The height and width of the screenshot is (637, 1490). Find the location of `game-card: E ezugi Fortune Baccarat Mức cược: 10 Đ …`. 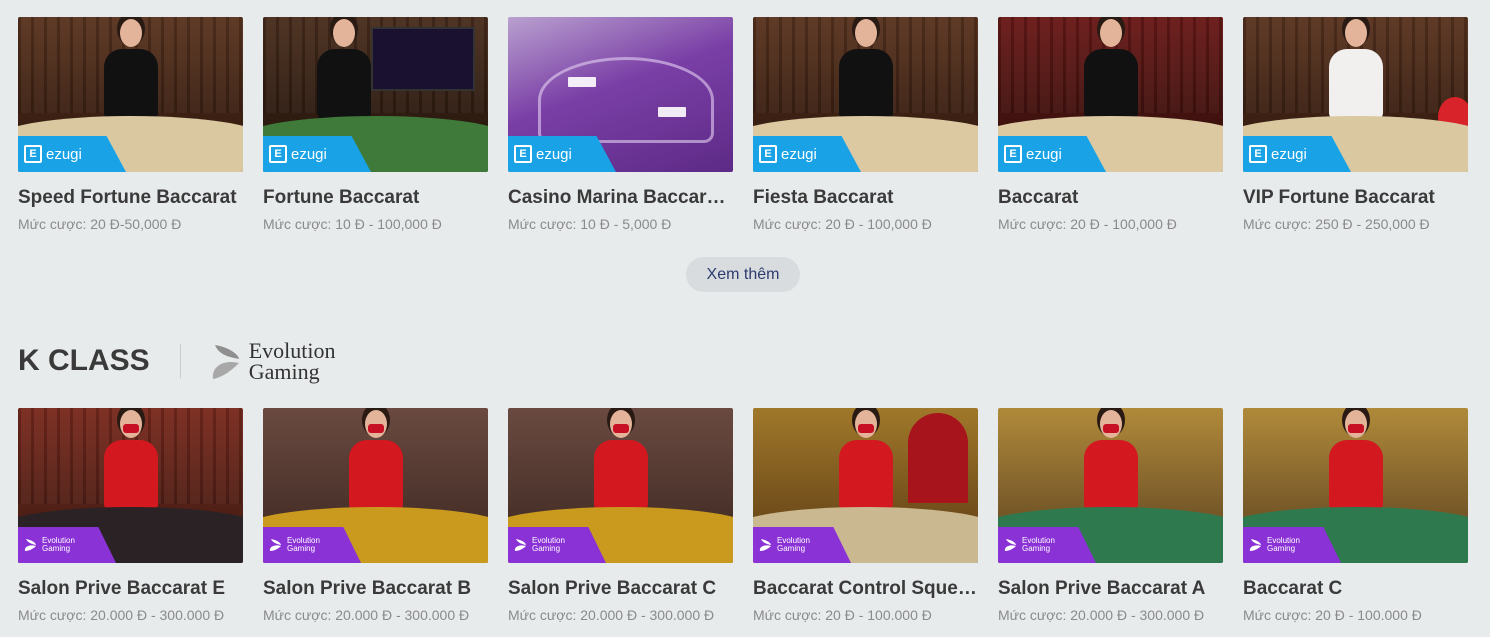

game-card: E ezugi Fortune Baccarat Mức cược: 10 Đ … is located at coordinates (375, 124).